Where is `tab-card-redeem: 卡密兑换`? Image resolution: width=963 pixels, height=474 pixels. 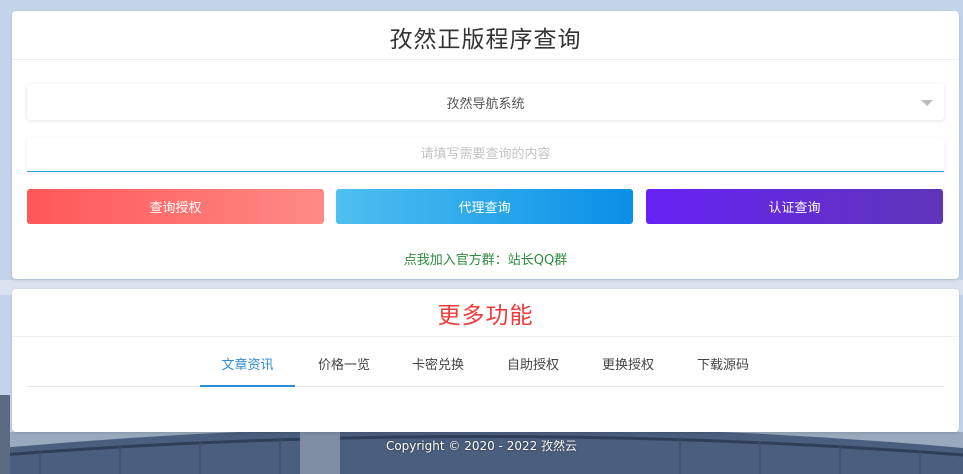
tab-card-redeem: 卡密兑换 is located at coordinates (438, 366).